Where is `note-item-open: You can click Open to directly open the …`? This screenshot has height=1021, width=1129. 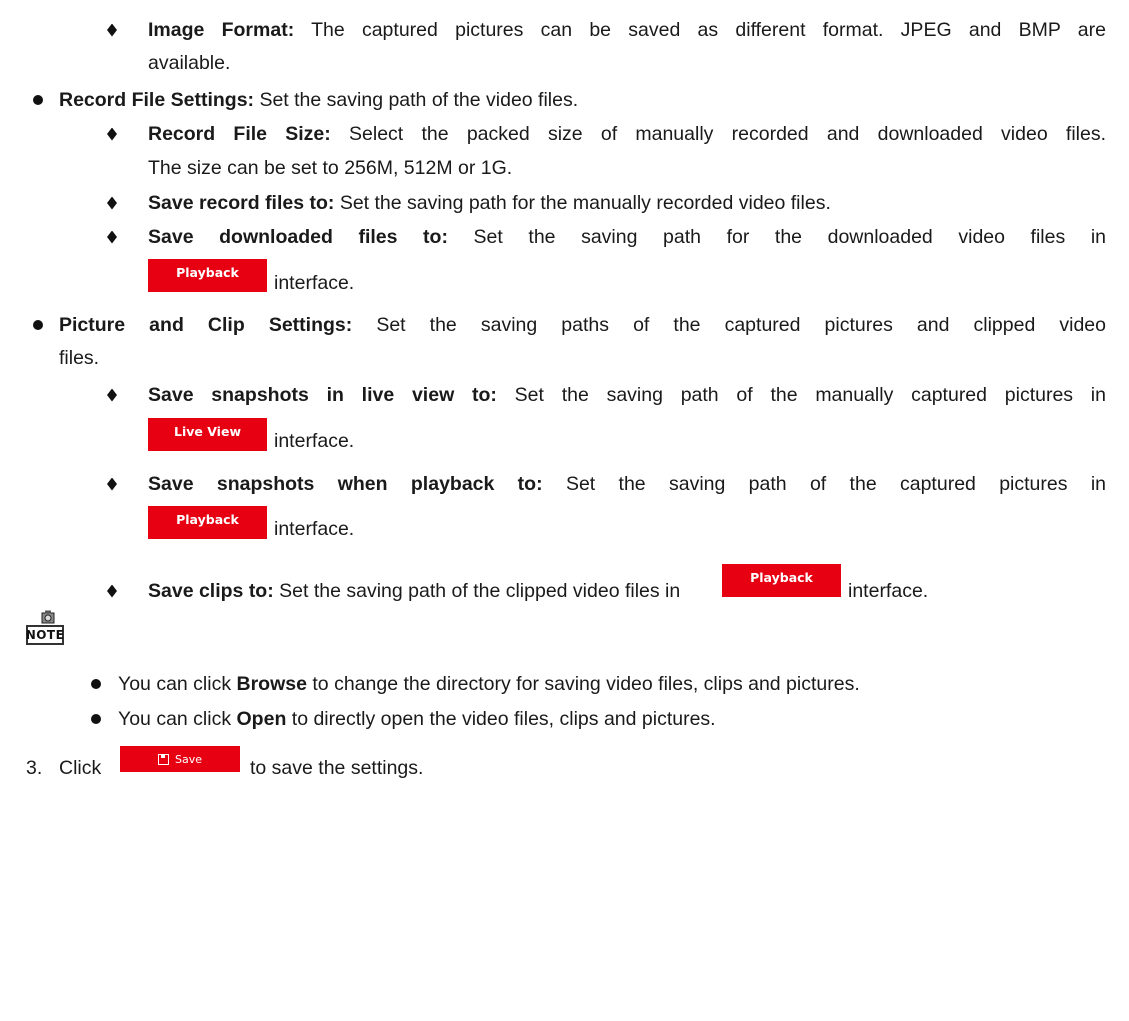
note-item-open: You can click Open to directly open the … is located at coordinates (417, 719).